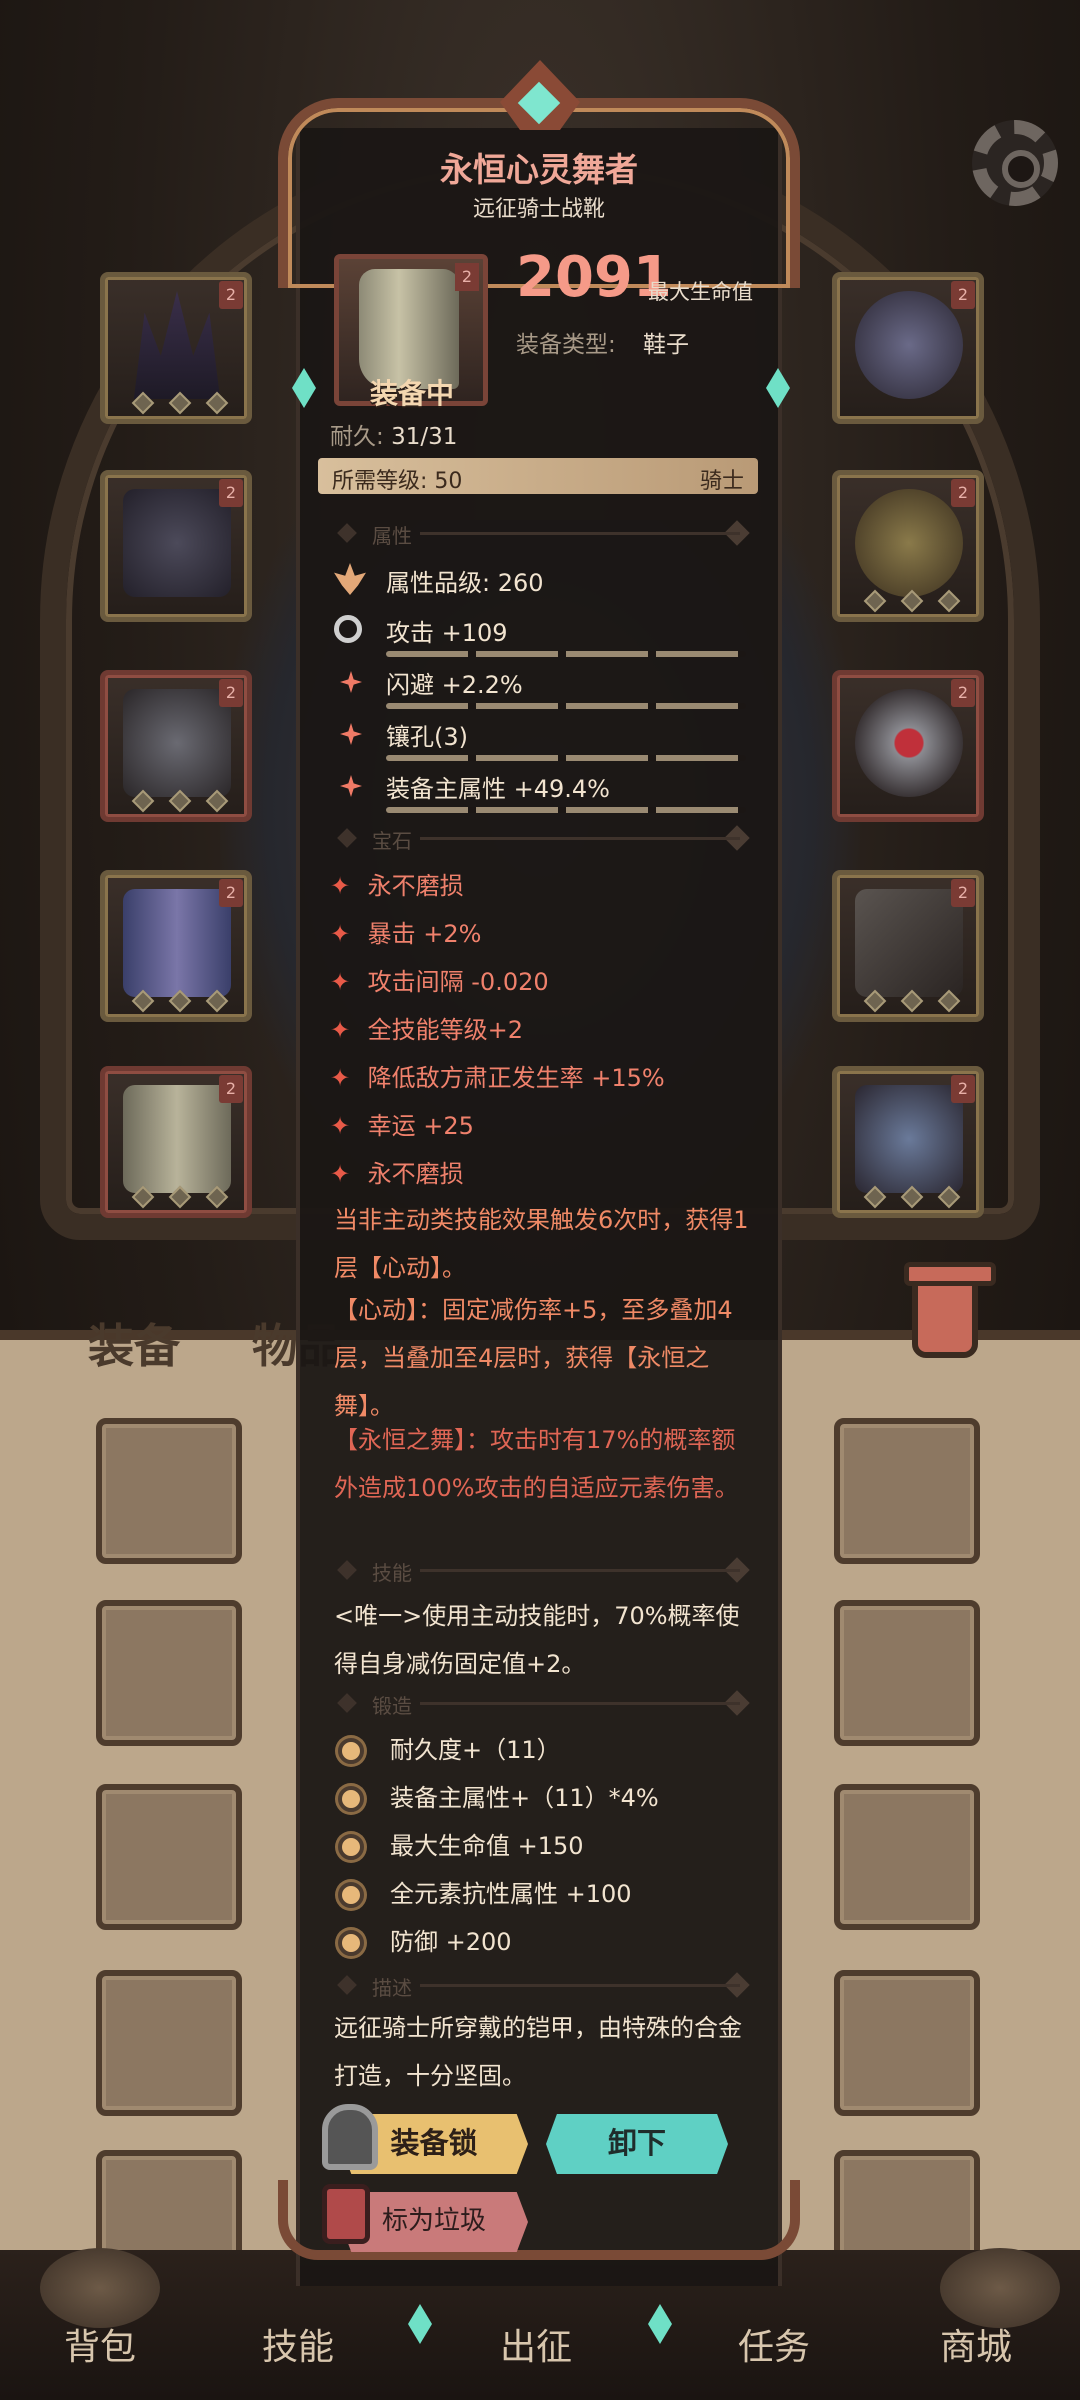 The height and width of the screenshot is (2400, 1080). Describe the element at coordinates (177, 345) in the screenshot. I see `helmet-art` at that location.